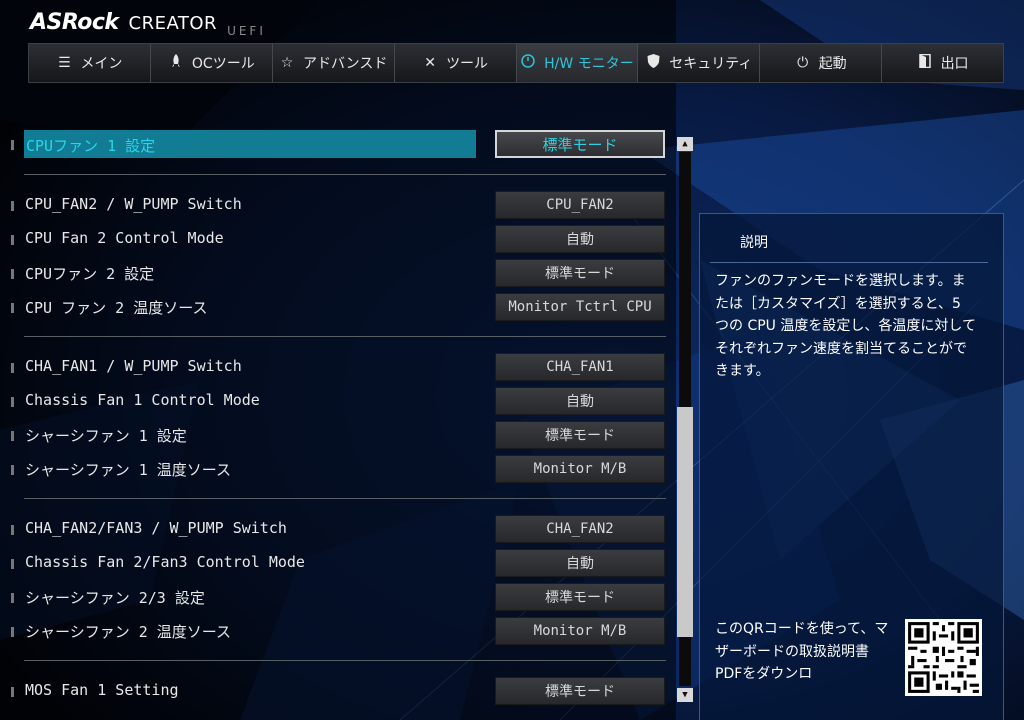 This screenshot has height=720, width=1024. Describe the element at coordinates (925, 62) in the screenshot. I see `exit-icon` at that location.